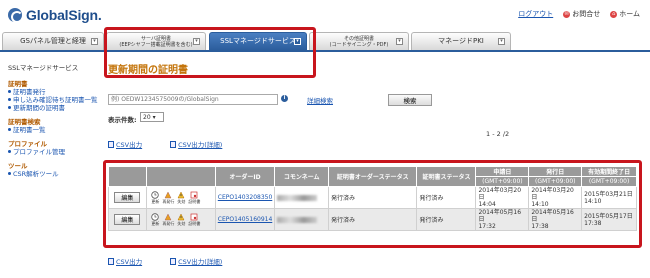 This screenshot has width=650, height=278. I want to click on home-label: ホーム, so click(629, 14).